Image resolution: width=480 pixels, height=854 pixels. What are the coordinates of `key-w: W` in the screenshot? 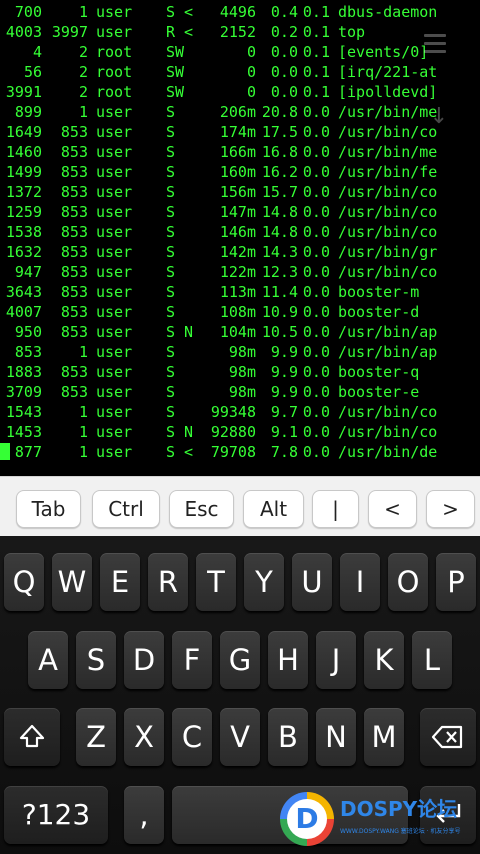 It's located at (72, 582).